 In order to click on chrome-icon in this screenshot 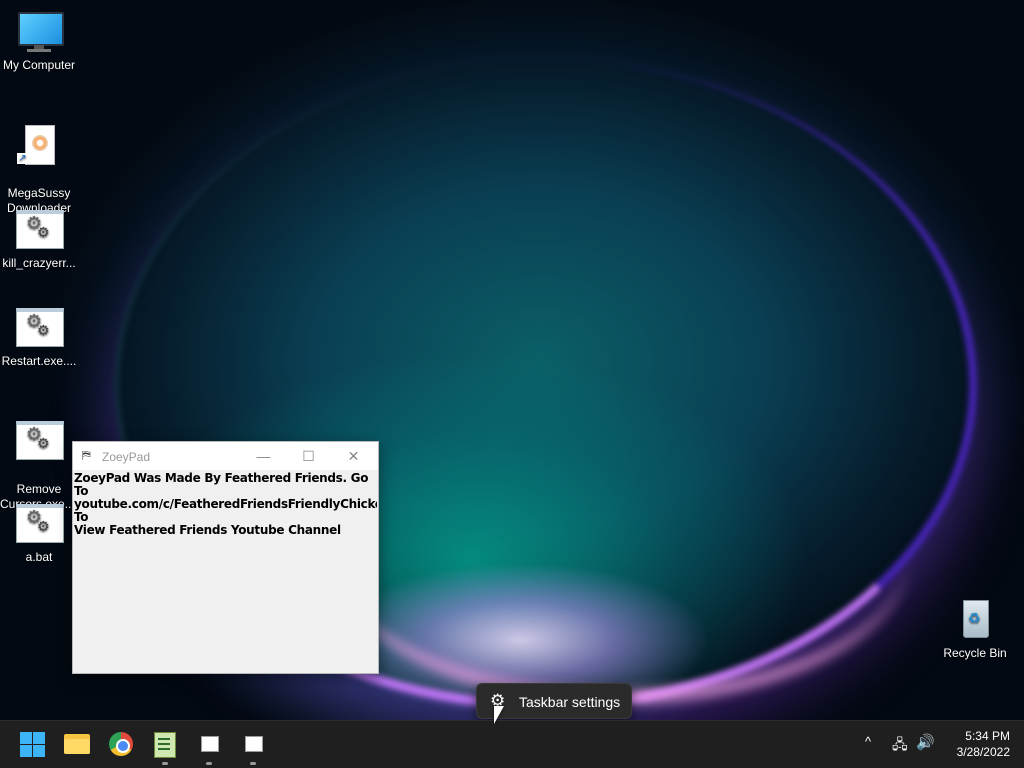, I will do `click(121, 744)`.